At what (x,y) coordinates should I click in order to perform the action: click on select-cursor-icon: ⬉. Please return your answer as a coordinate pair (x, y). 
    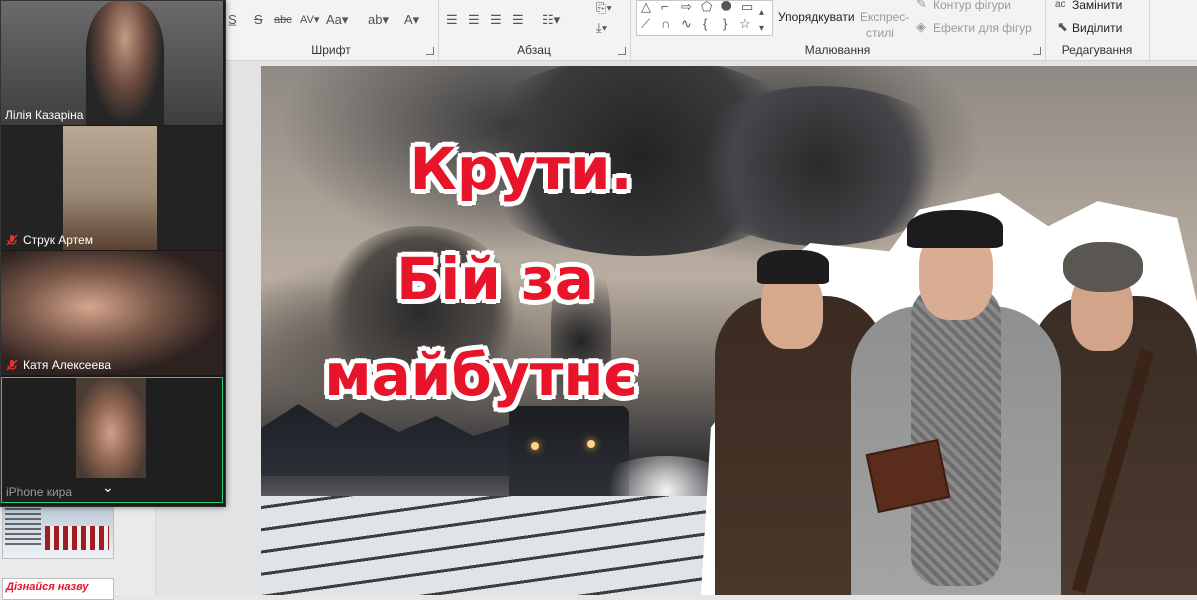
    Looking at the image, I should click on (1062, 26).